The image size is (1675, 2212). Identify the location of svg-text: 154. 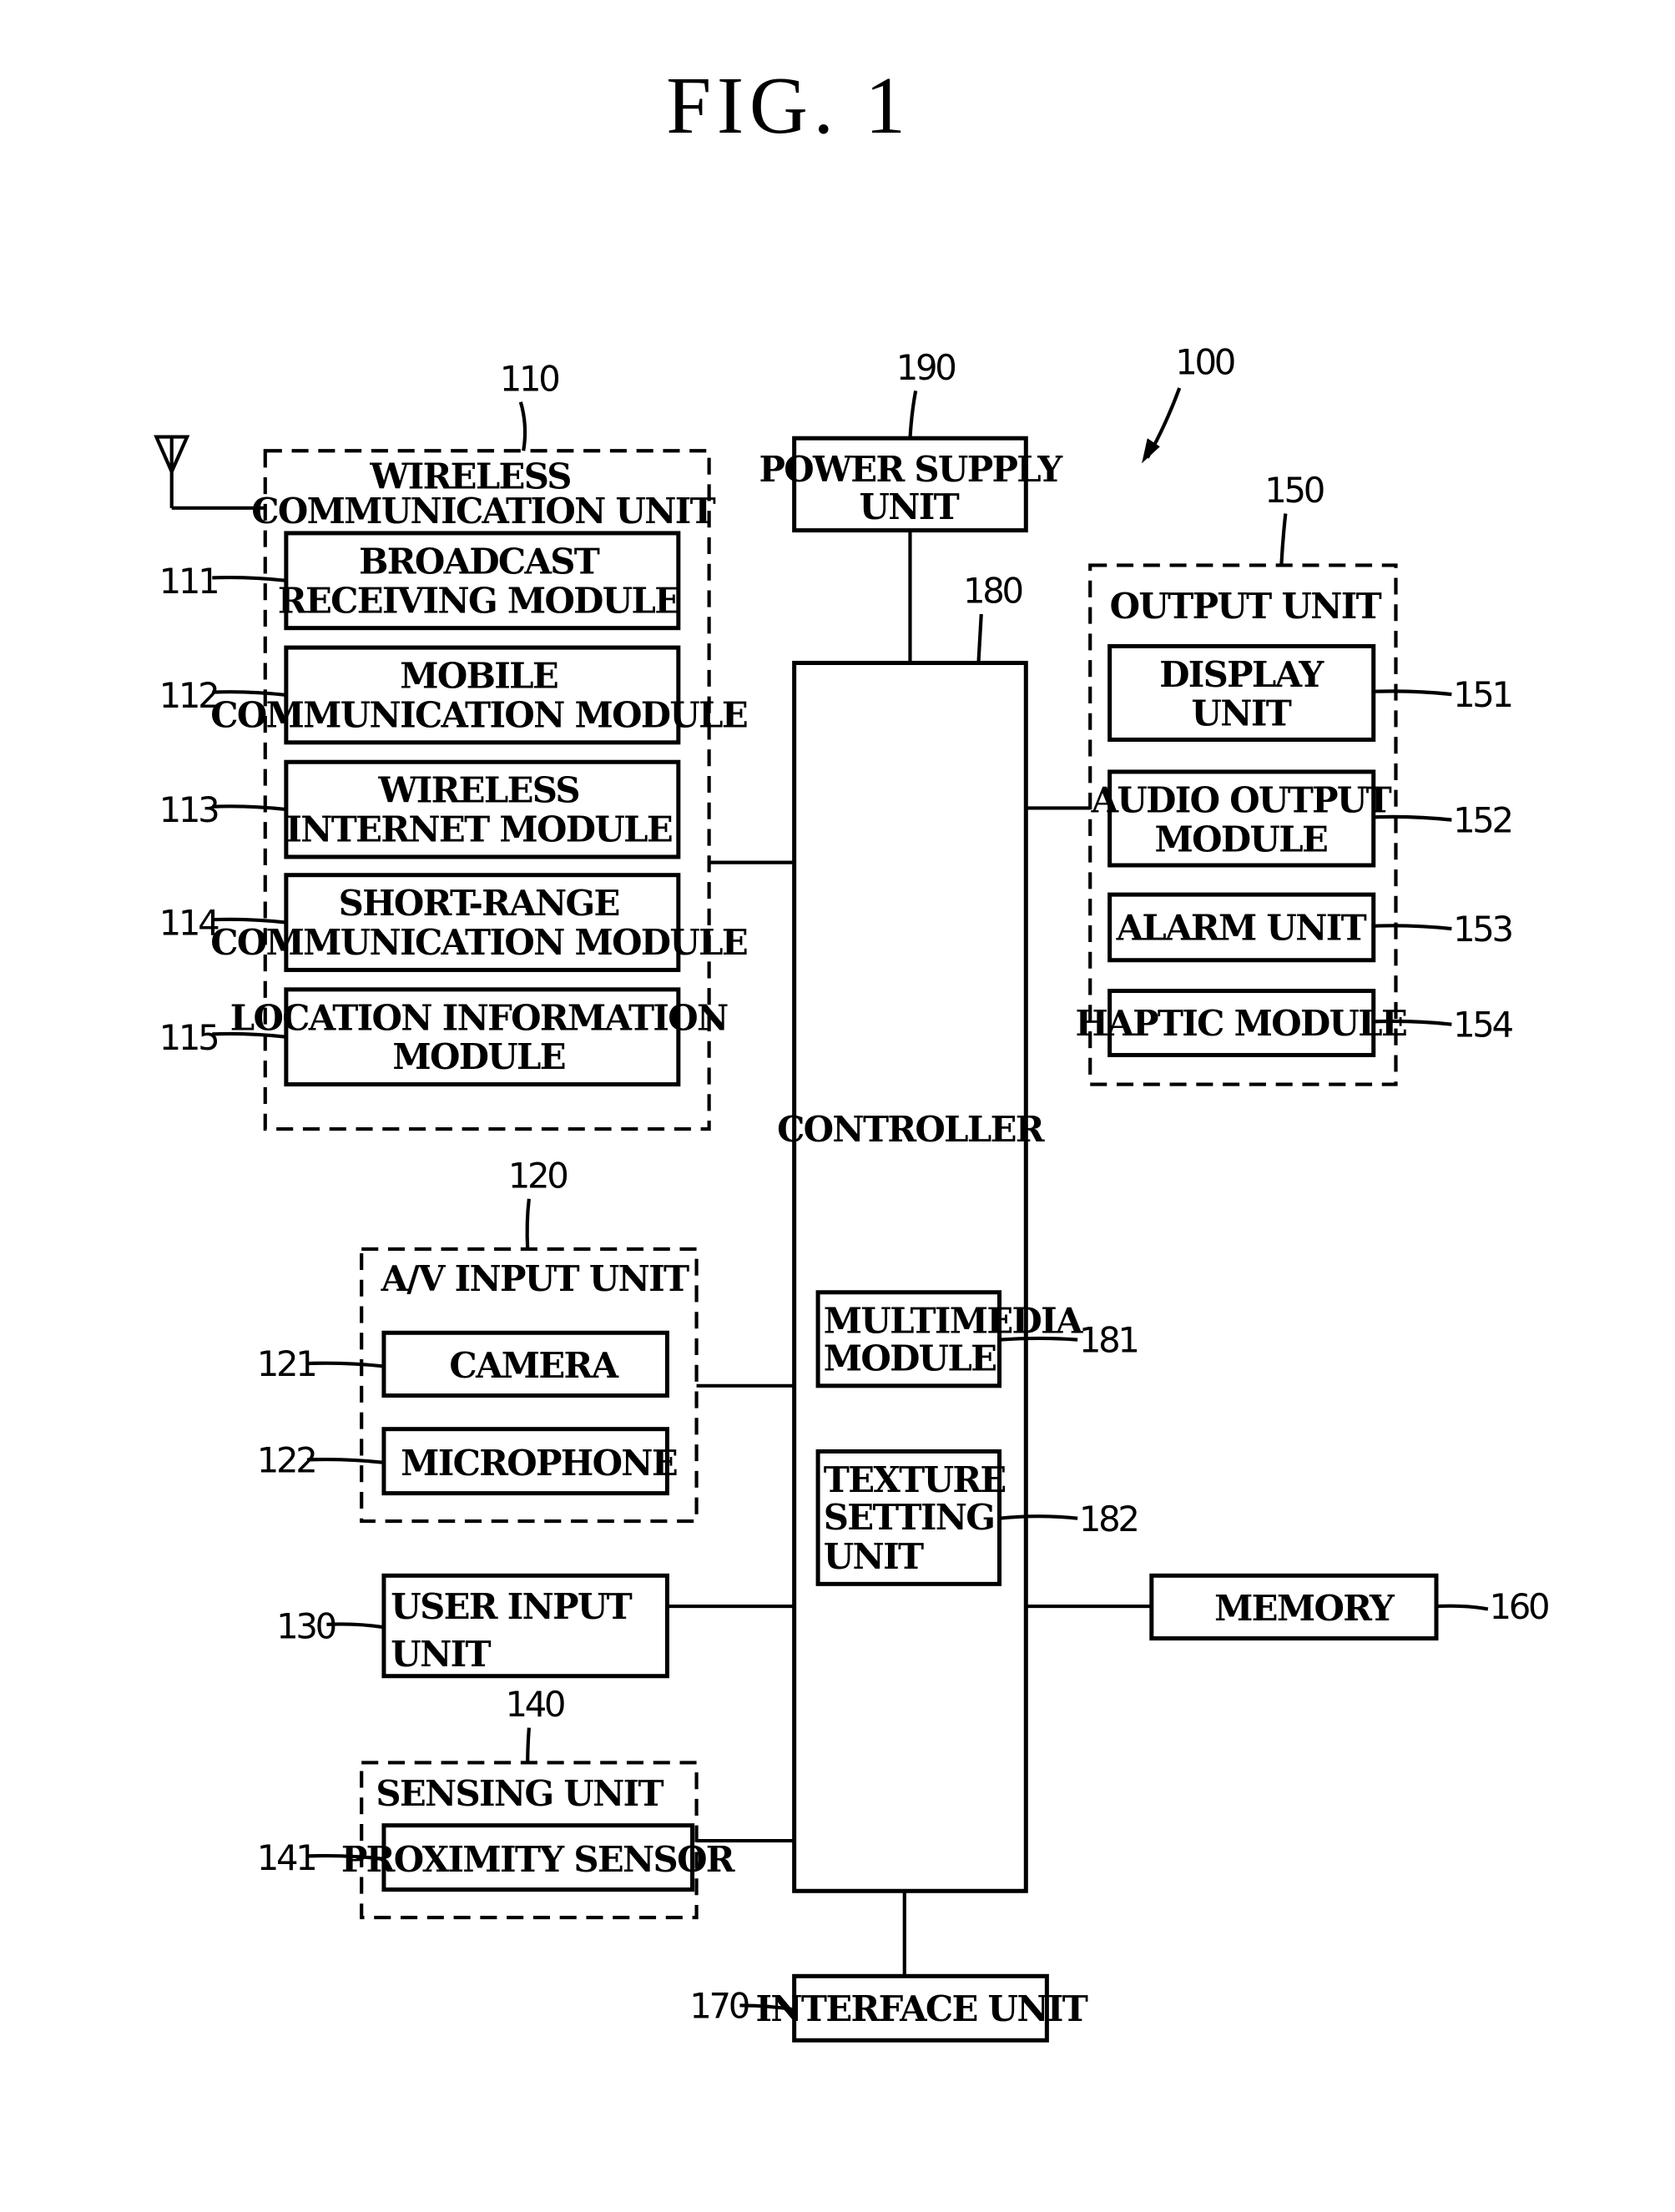
(1482, 1025).